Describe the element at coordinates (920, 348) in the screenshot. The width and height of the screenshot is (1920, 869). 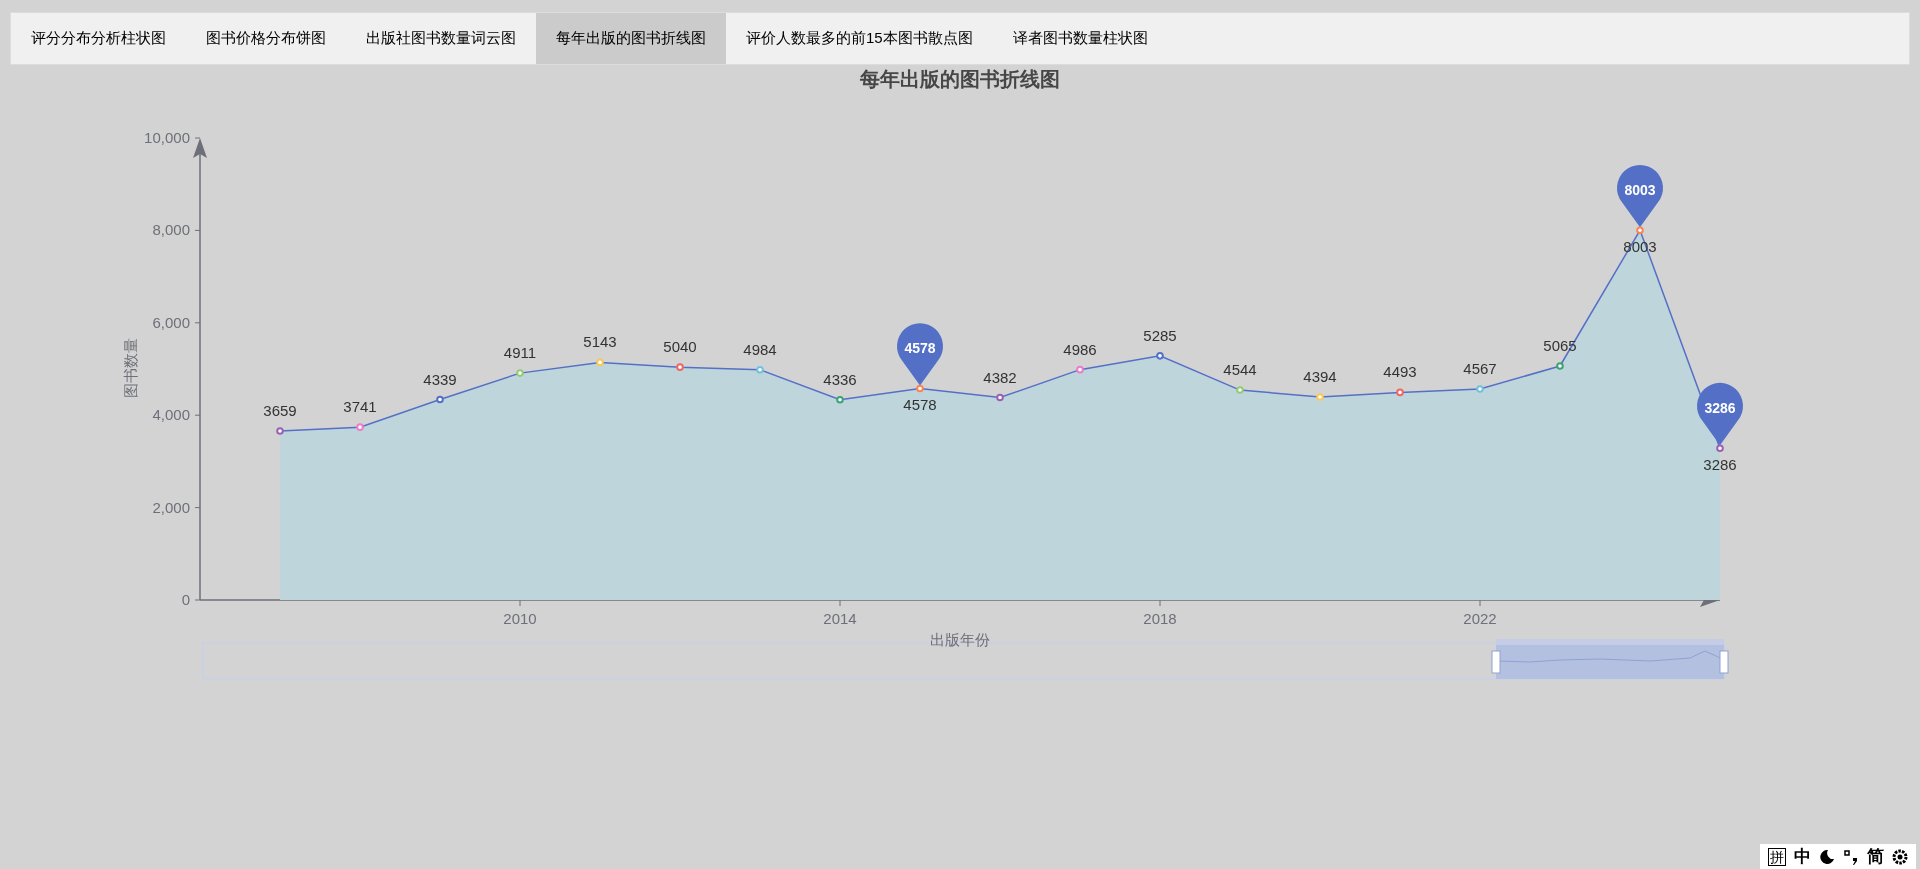
I see `pin-label: 4578` at that location.